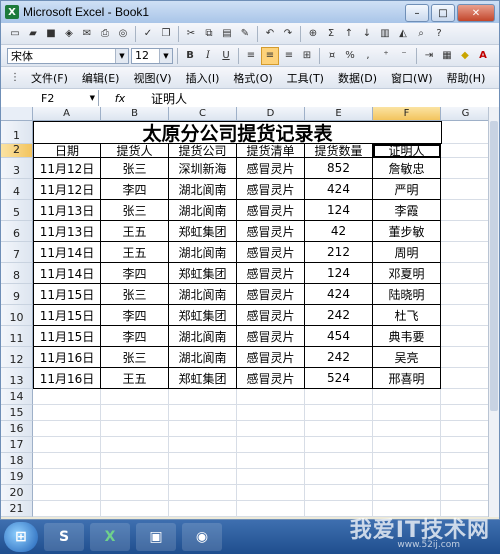 This screenshot has width=500, height=554. What do you see at coordinates (135, 151) in the screenshot?
I see `header-cell: 提货人` at bounding box center [135, 151].